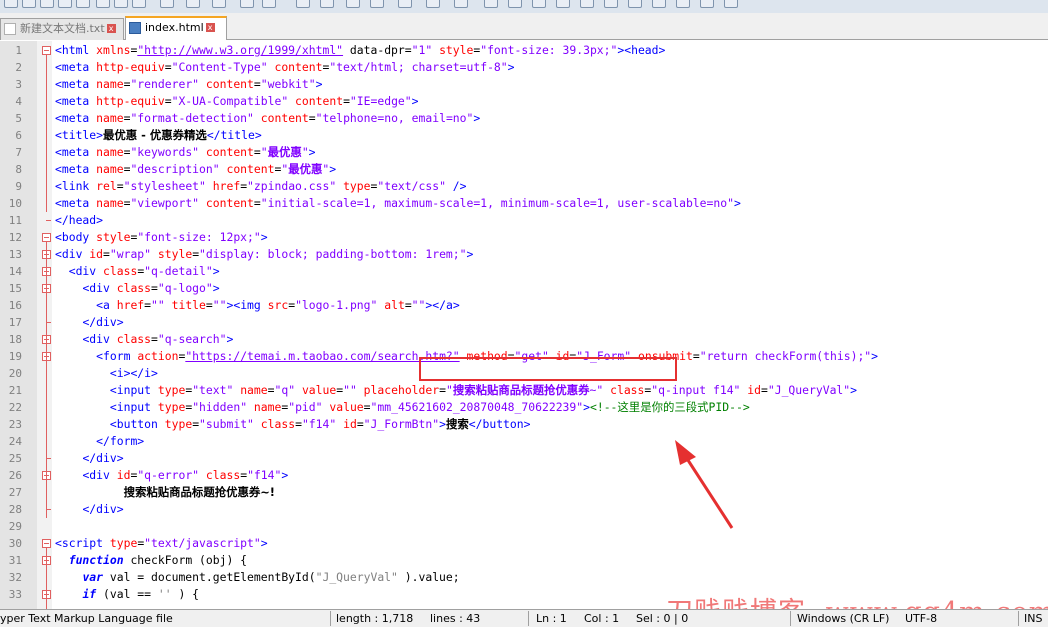 This screenshot has width=1048, height=629. I want to click on code-token: style, so click(456, 50).